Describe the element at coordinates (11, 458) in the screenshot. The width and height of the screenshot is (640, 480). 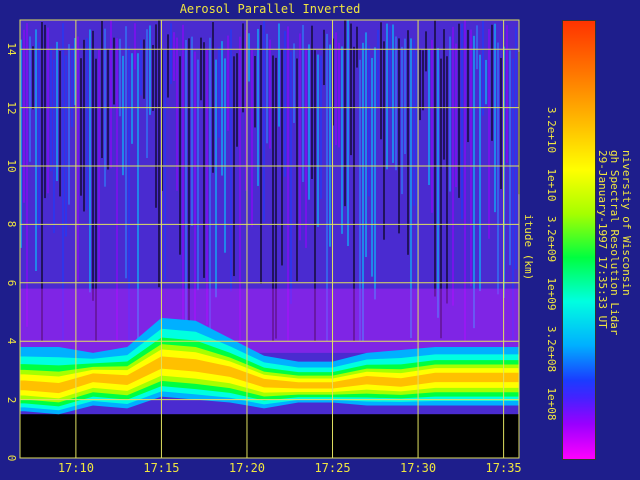
I see `y-tick-label: 0` at that location.